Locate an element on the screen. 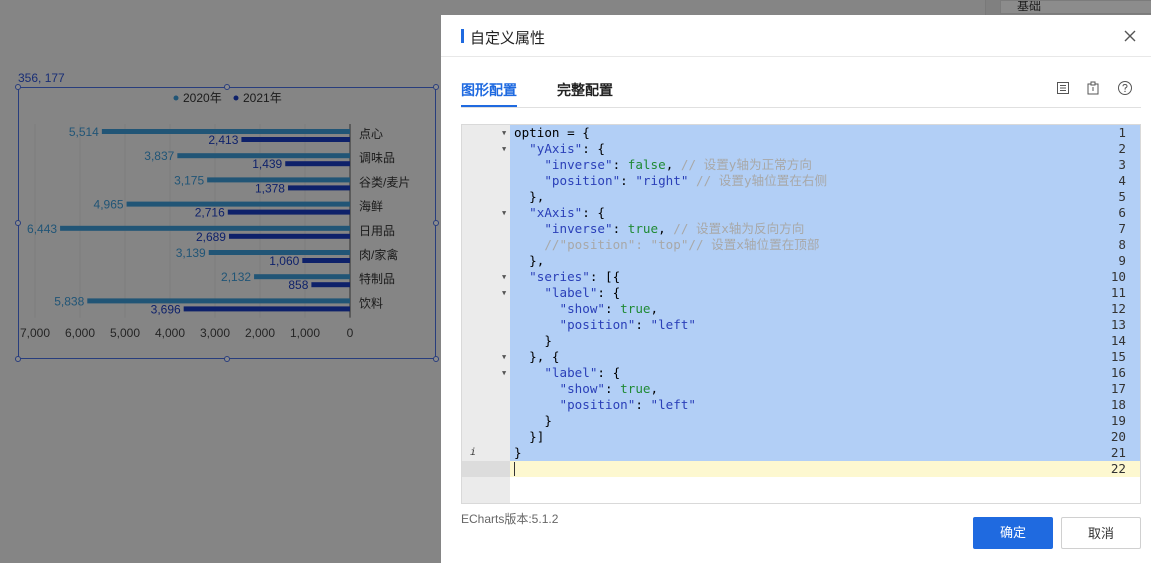 The width and height of the screenshot is (1151, 563). confirm-button: 确定 is located at coordinates (1013, 533).